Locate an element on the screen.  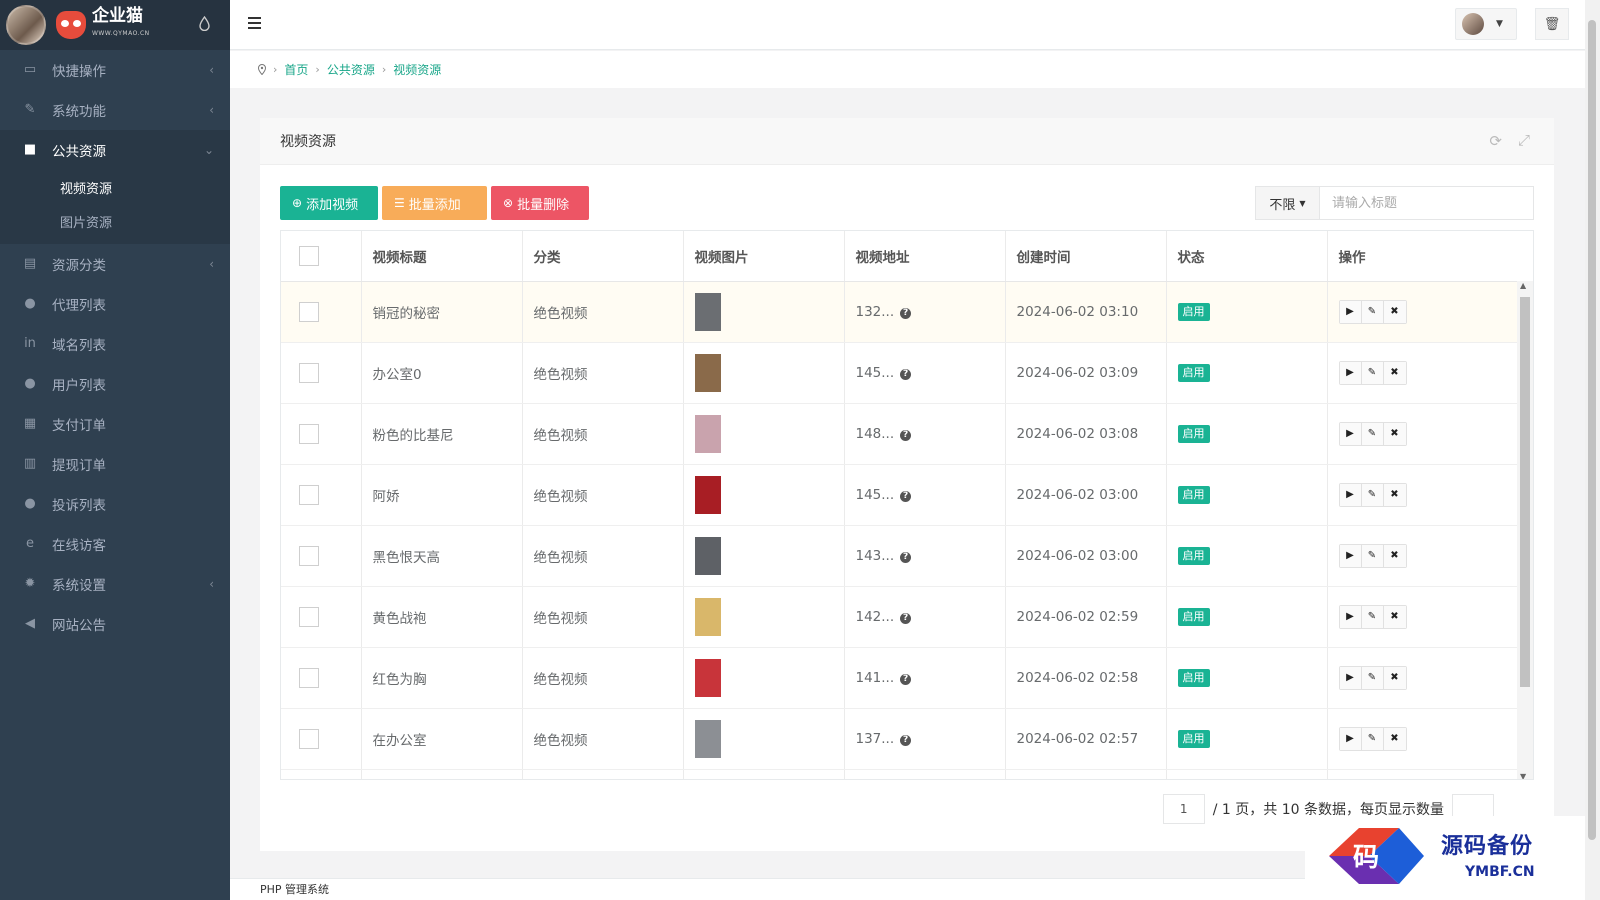
user-menu-button: ▼ is located at coordinates (1486, 24).